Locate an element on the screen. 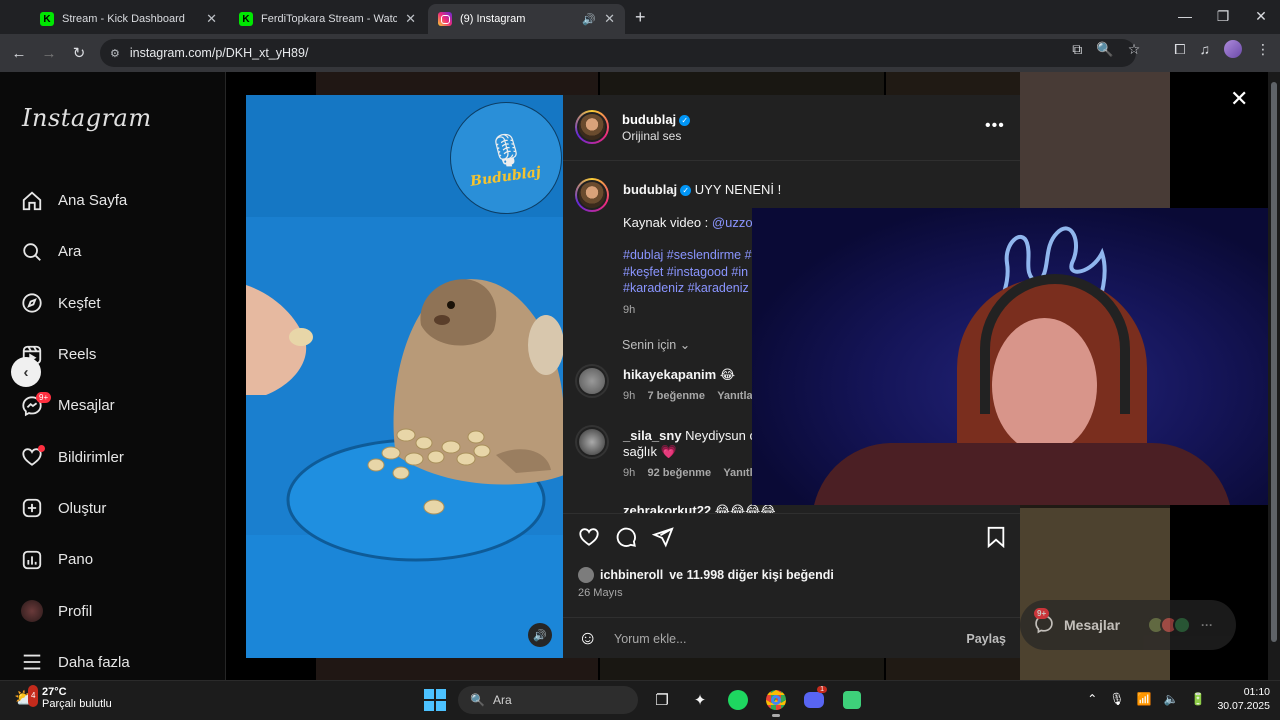  back-icon: ← is located at coordinates (19, 53).